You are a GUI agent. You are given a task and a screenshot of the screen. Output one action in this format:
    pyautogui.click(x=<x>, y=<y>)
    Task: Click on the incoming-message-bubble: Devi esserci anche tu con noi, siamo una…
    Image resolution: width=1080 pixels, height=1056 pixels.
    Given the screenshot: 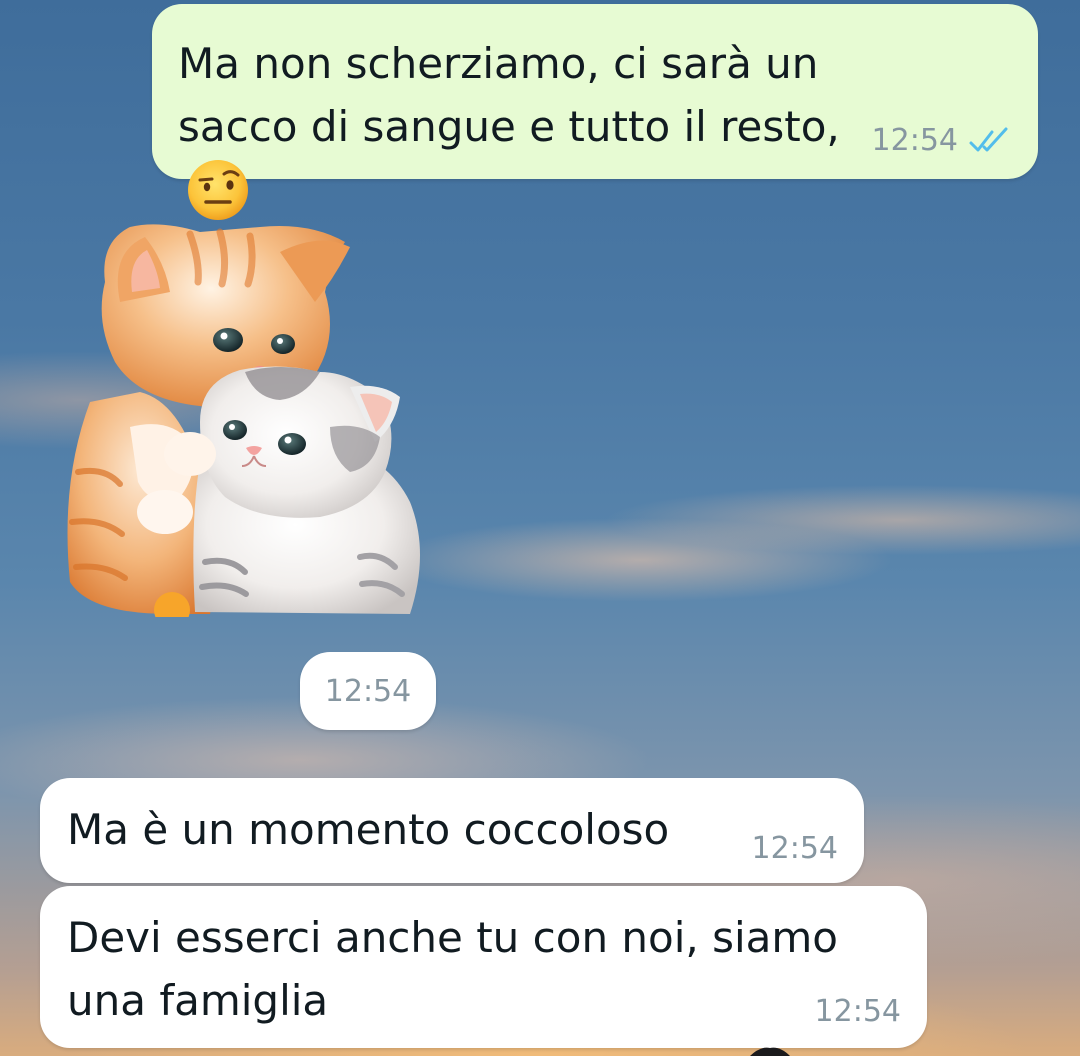 What is the action you would take?
    pyautogui.click(x=483, y=967)
    